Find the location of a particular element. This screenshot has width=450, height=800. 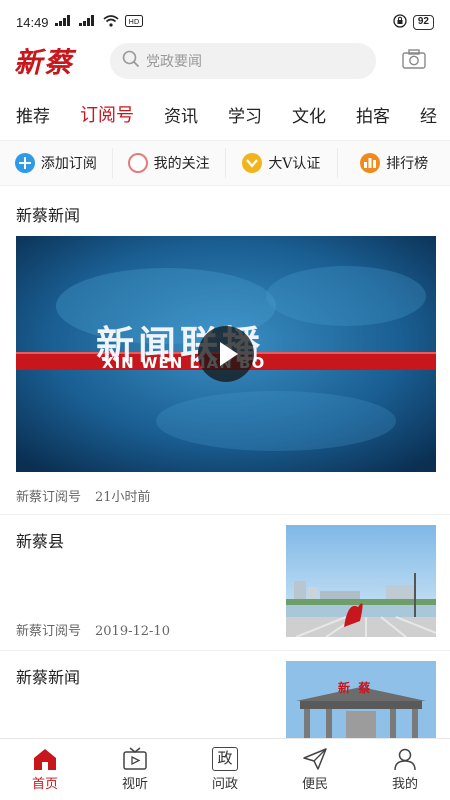

feed-item-time: 2019-12-10 is located at coordinates (132, 631).